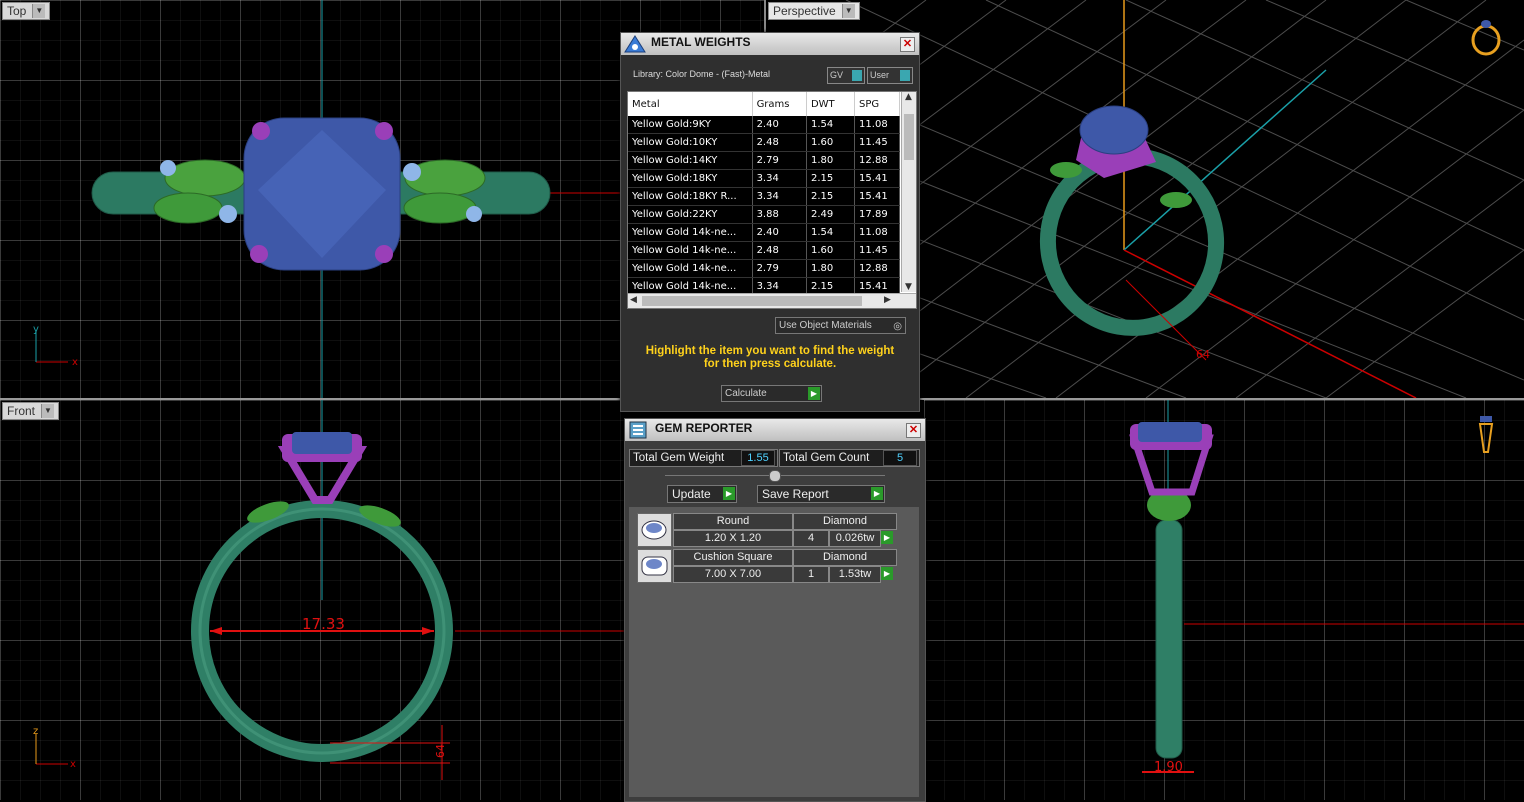 The width and height of the screenshot is (1524, 802). Describe the element at coordinates (897, 326) in the screenshot. I see `toggle-circle-icon: ◎` at that location.